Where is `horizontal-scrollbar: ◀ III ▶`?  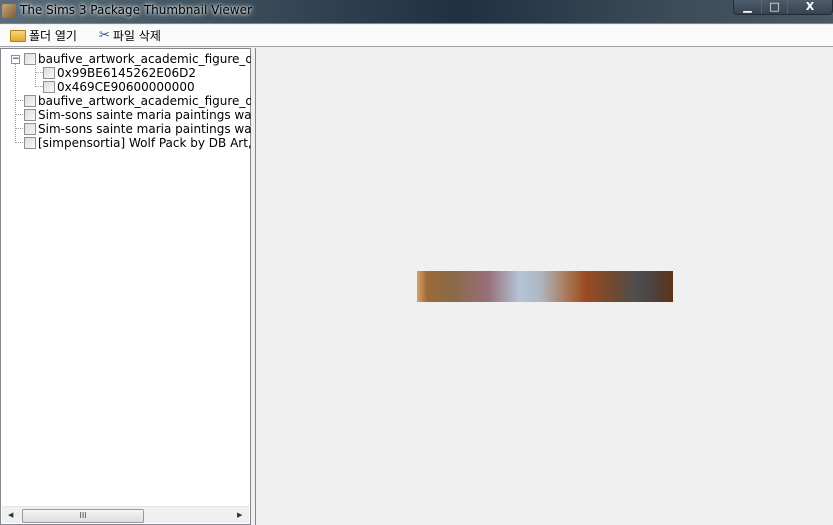
horizontal-scrollbar: ◀ III ▶ is located at coordinates (125, 514).